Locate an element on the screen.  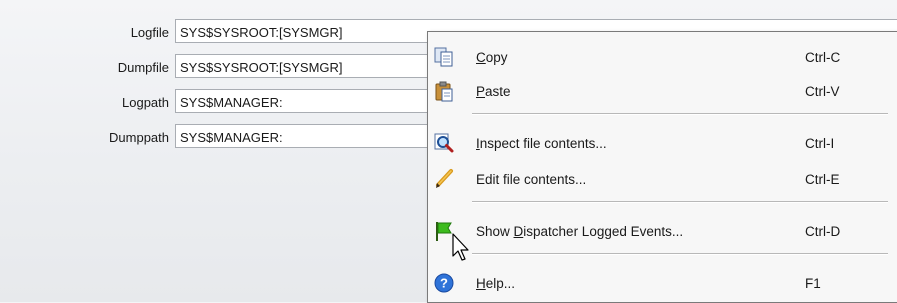
menu-item-inspect-shortcut: Ctrl-I is located at coordinates (820, 143).